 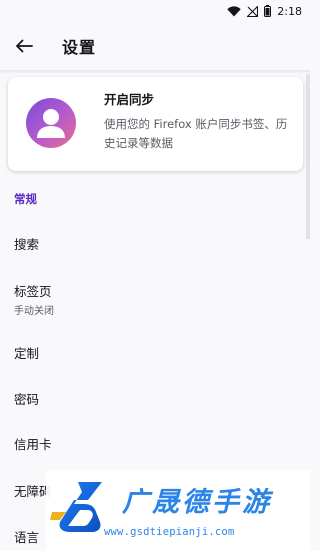 I want to click on app-bar-shadow, so click(x=155, y=72).